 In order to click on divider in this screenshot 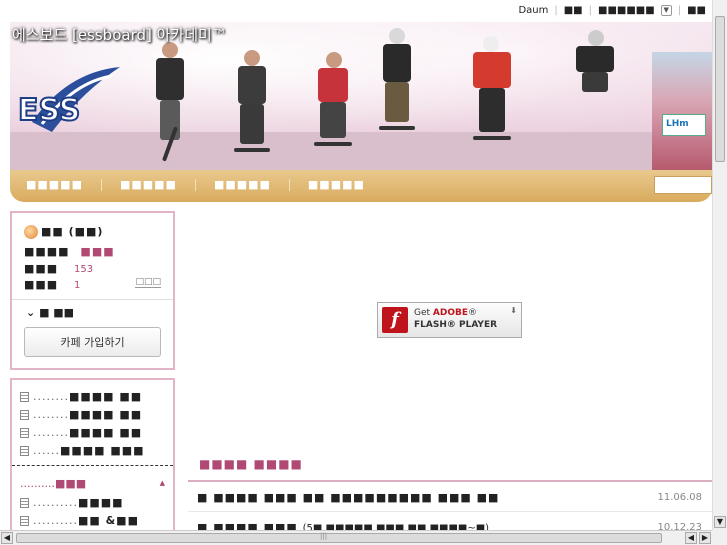, I will do `click(92, 299)`.